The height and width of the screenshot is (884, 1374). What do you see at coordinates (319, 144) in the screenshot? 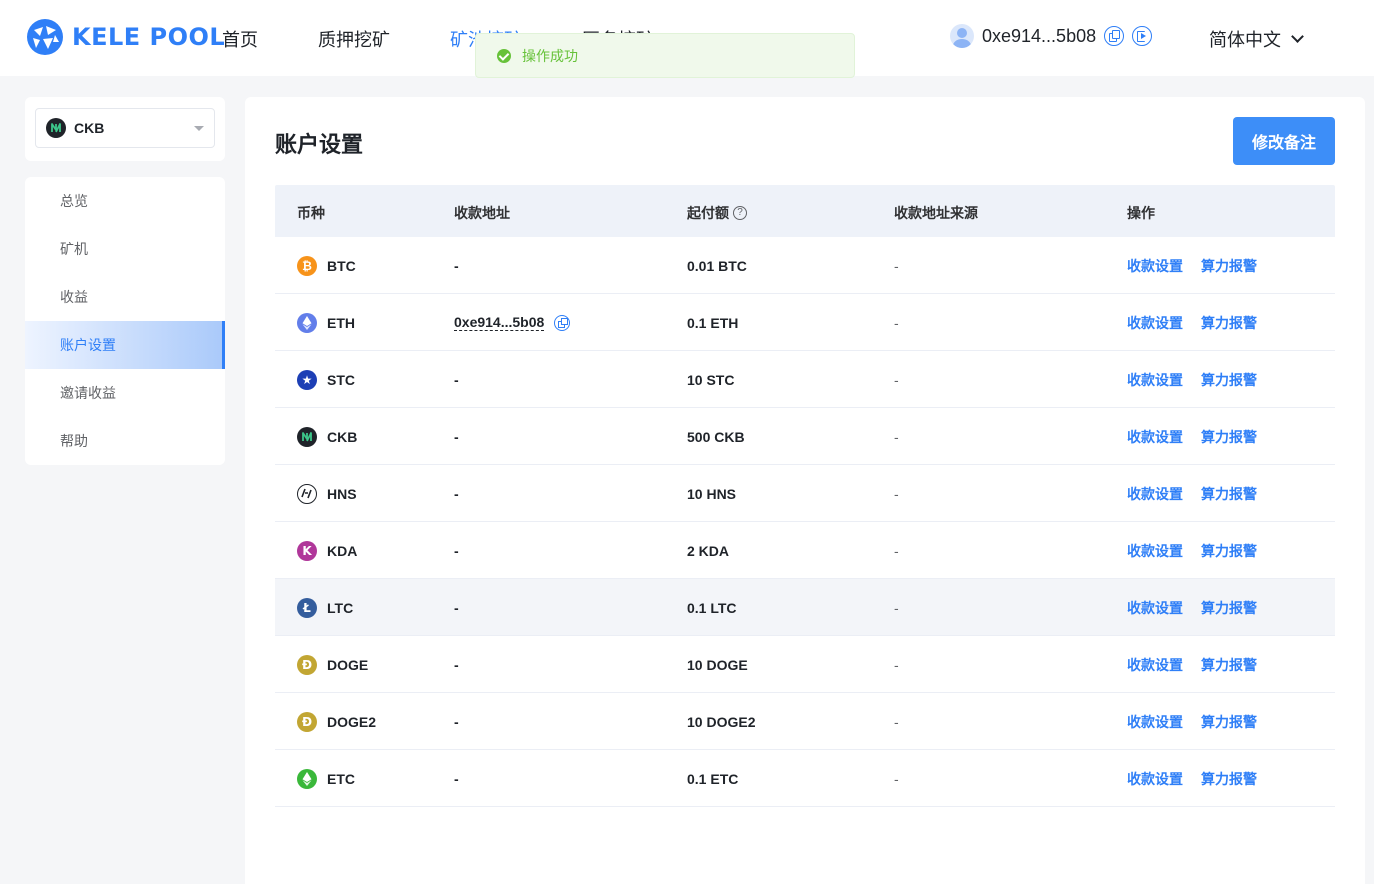
I see `page-title: 账户设置` at bounding box center [319, 144].